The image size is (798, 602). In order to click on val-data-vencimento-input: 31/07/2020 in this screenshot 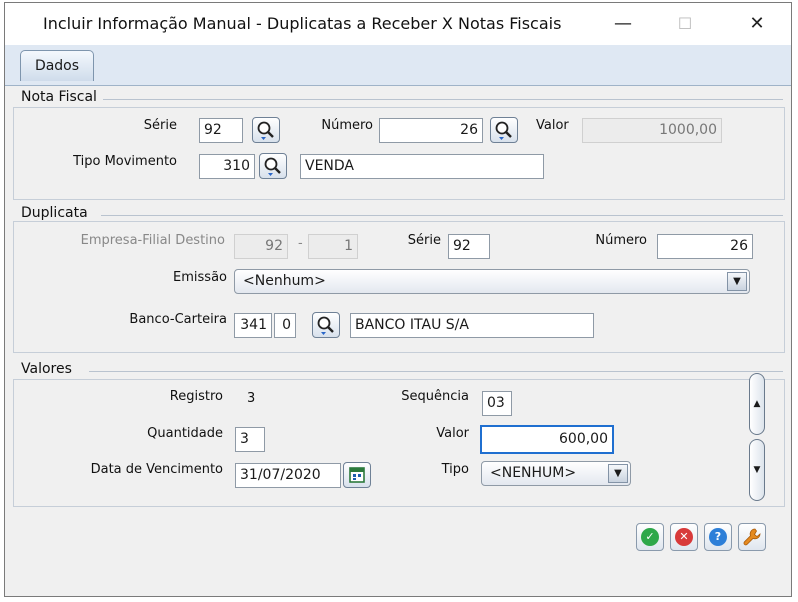, I will do `click(288, 475)`.